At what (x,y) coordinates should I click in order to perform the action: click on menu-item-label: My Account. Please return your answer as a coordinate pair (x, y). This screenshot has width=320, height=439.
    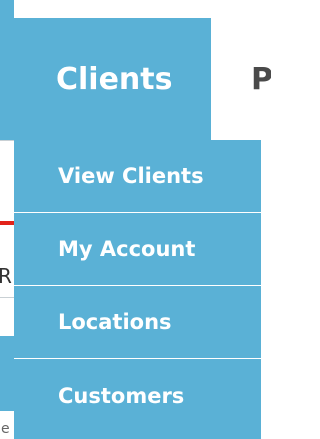
    Looking at the image, I should click on (127, 249).